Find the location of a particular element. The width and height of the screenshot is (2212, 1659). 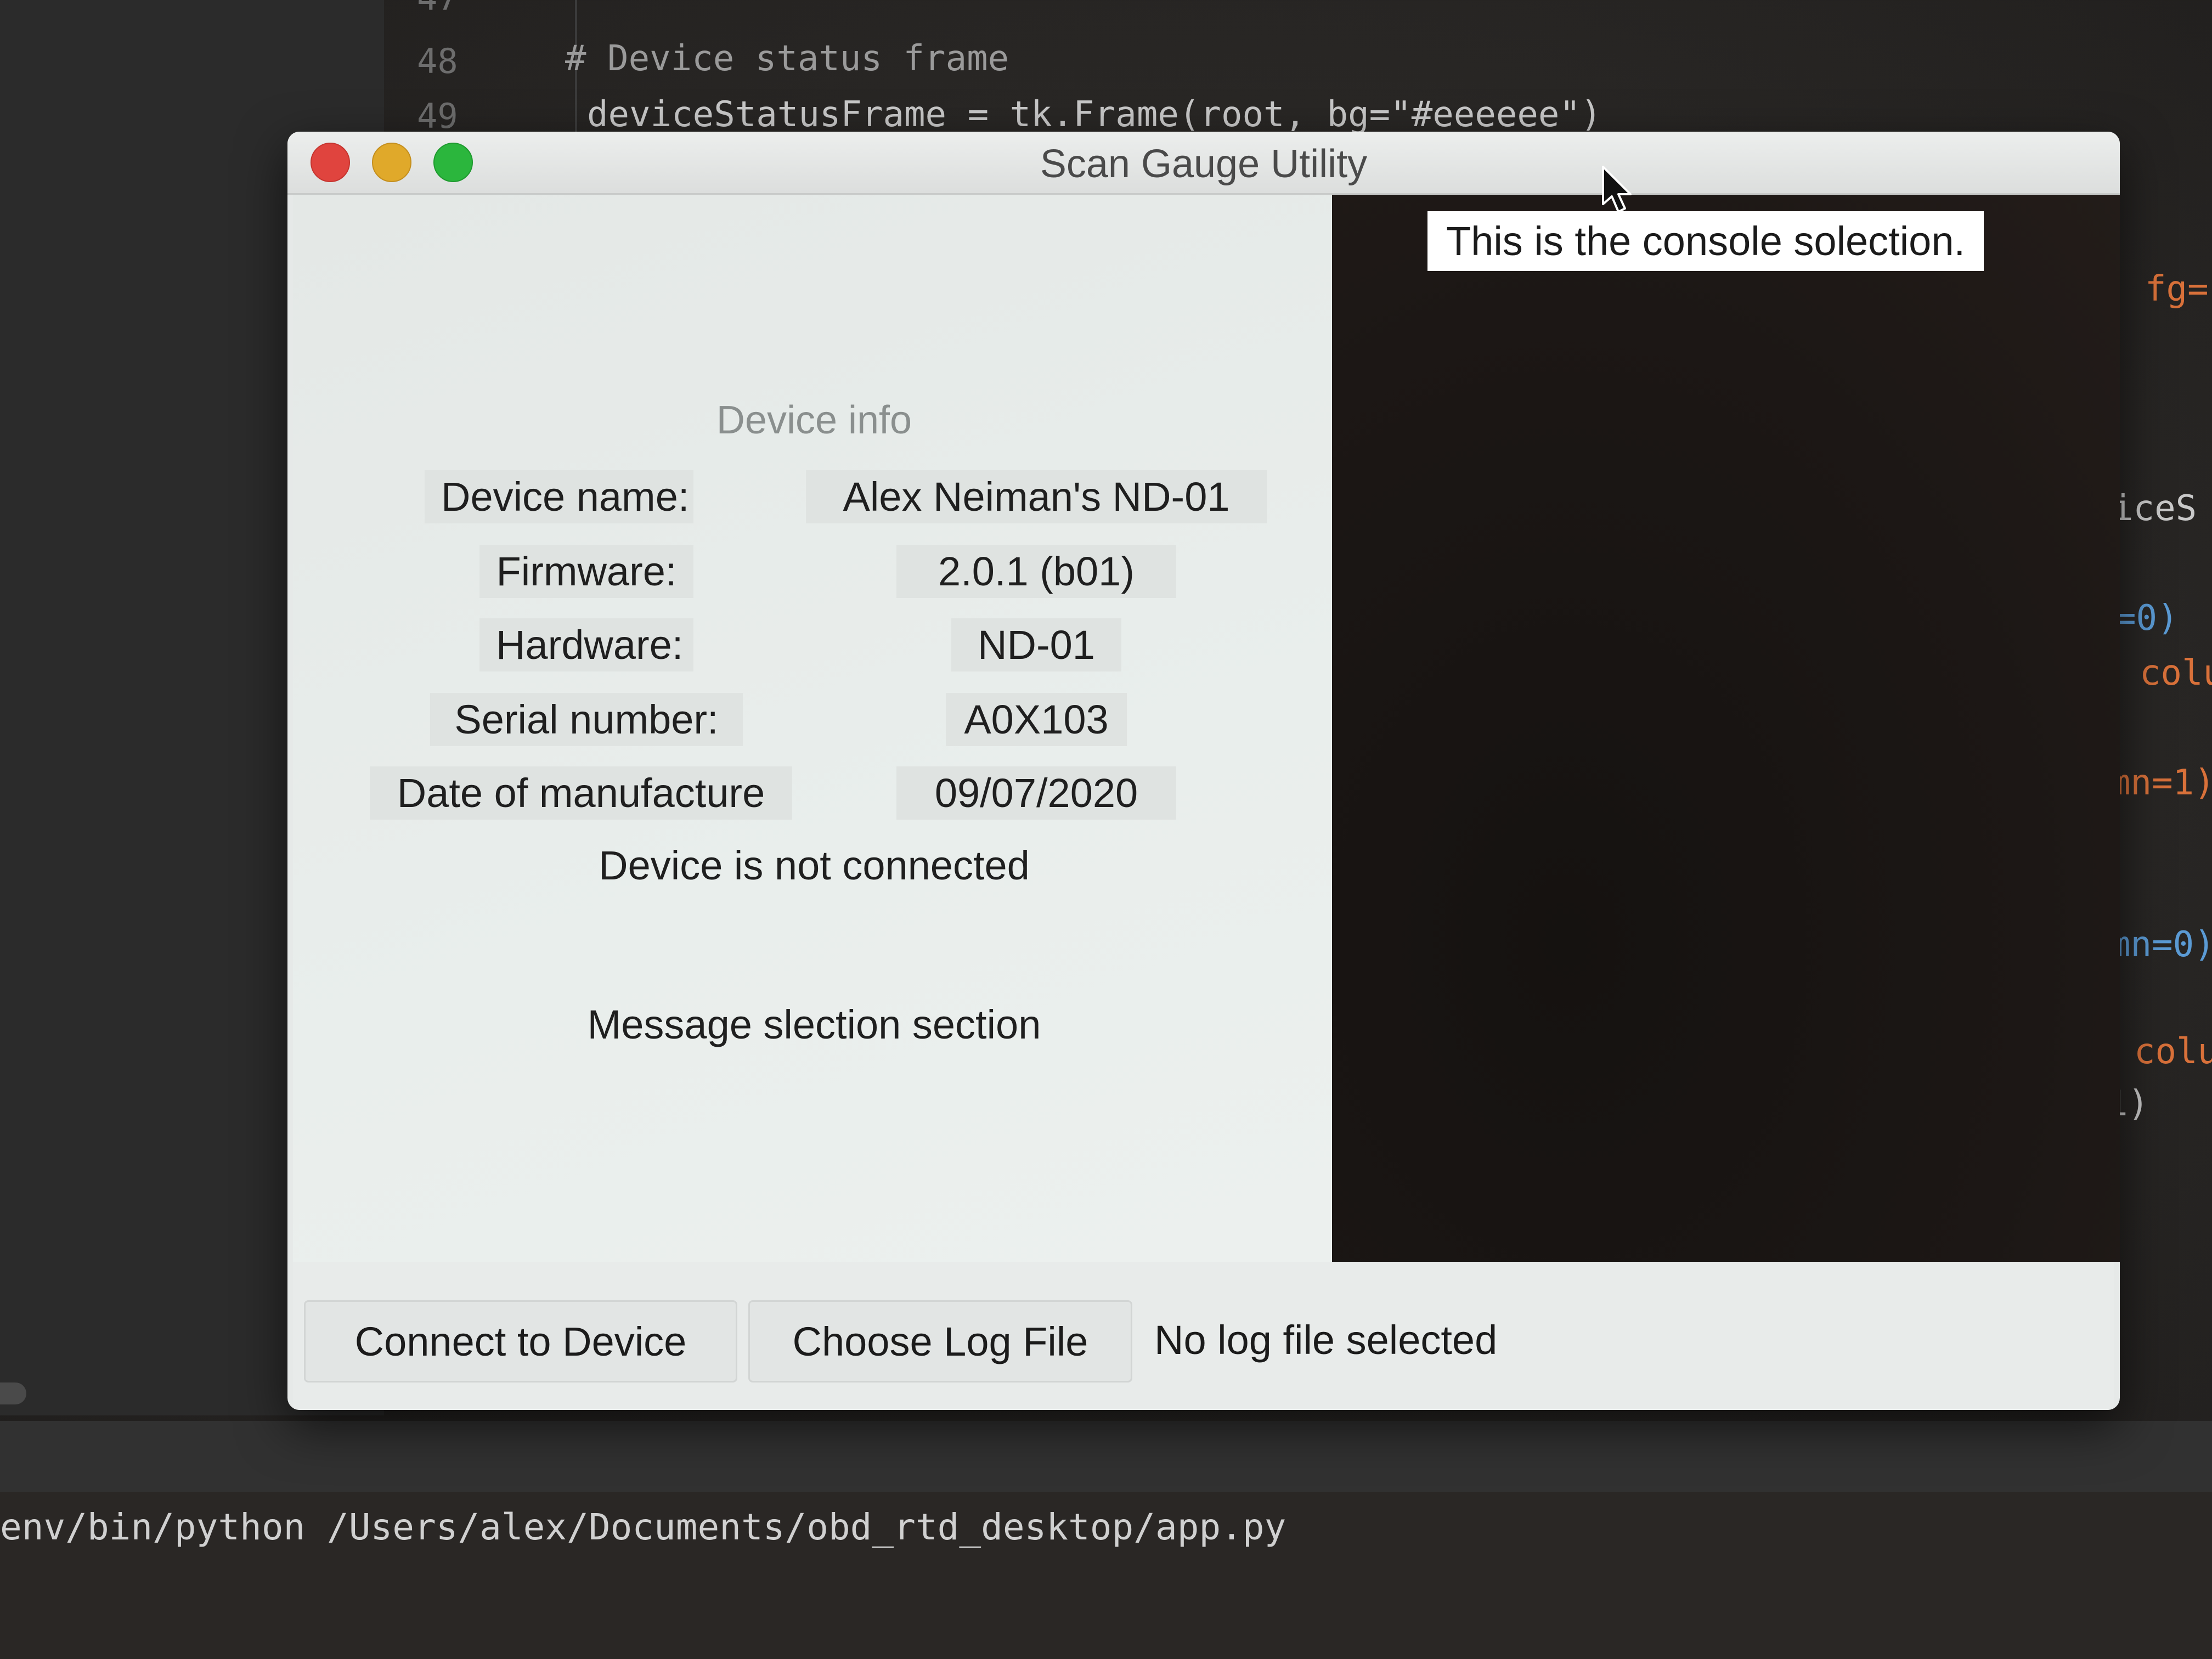

ide-status-bar is located at coordinates (1106, 1456).